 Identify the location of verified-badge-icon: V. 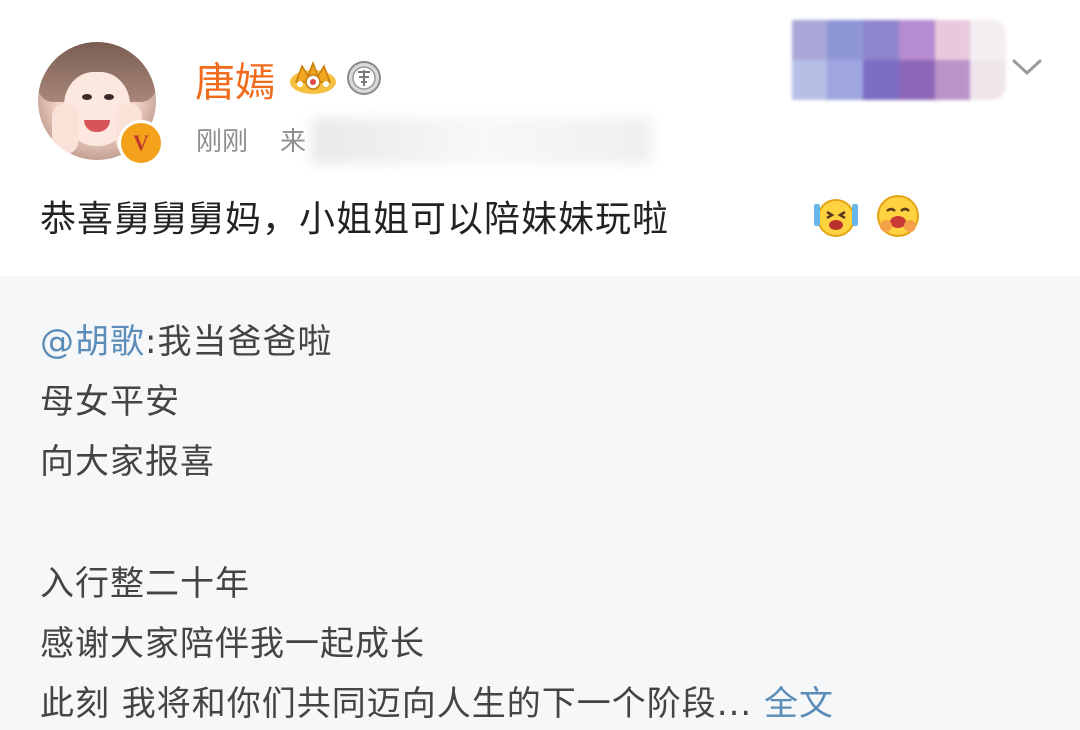
(141, 143).